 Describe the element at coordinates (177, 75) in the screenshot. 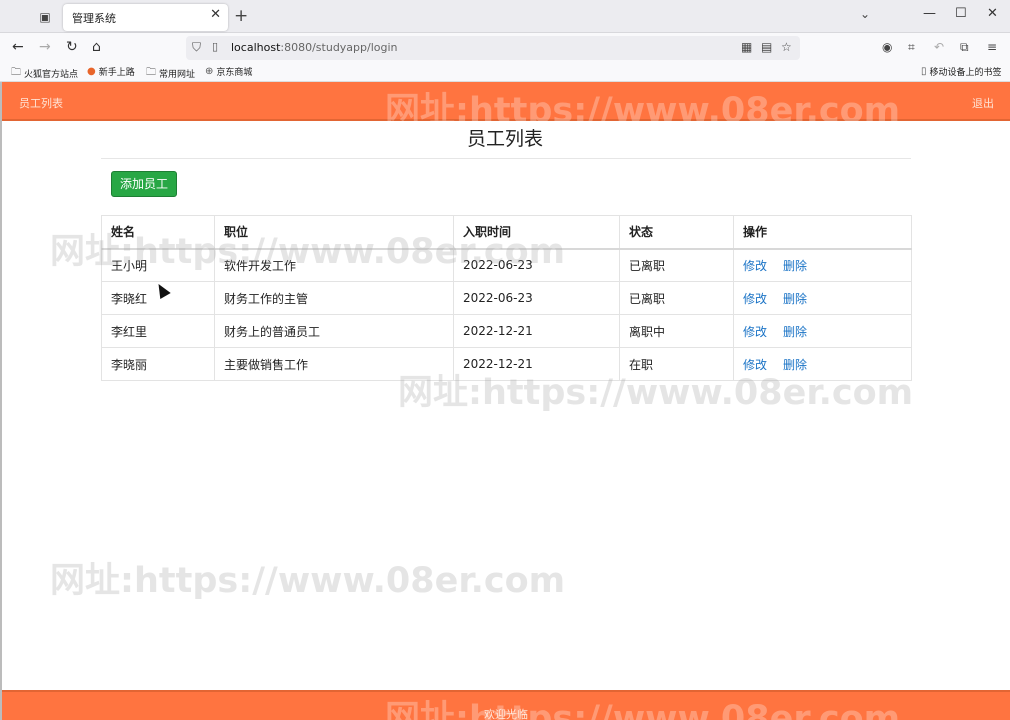

I see `bookmark-label: 常用网址` at that location.